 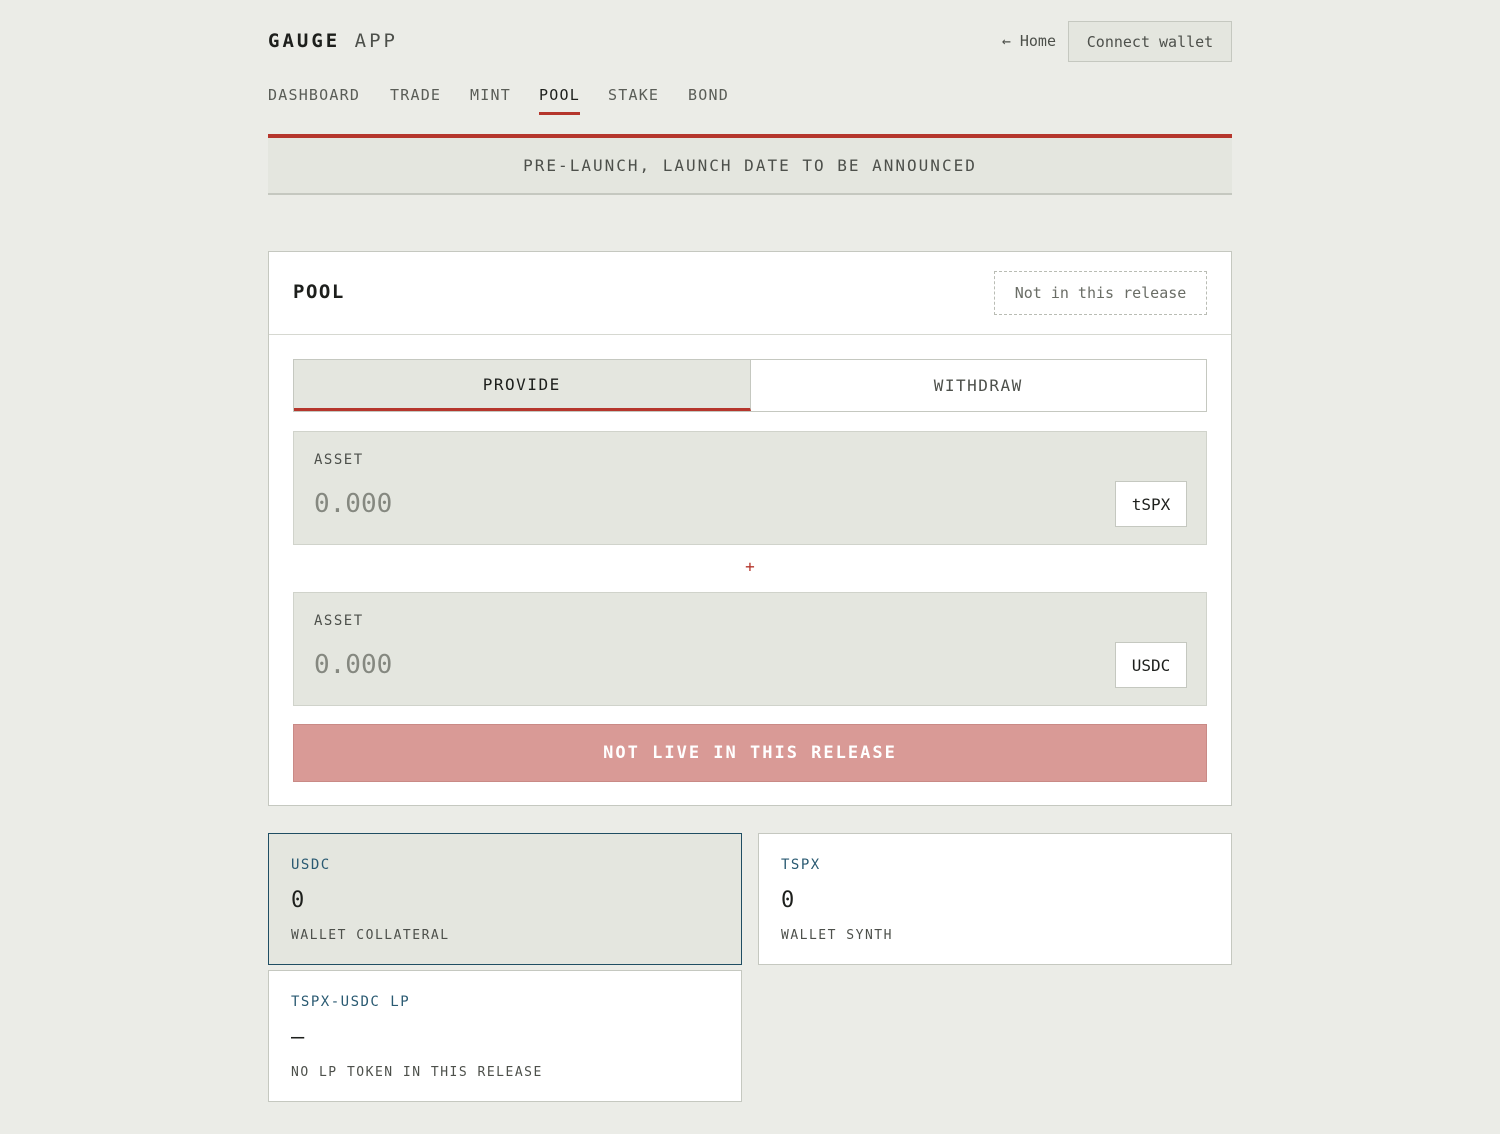 I want to click on header: GAUGE APP ← Home Connect wallet, so click(x=750, y=41).